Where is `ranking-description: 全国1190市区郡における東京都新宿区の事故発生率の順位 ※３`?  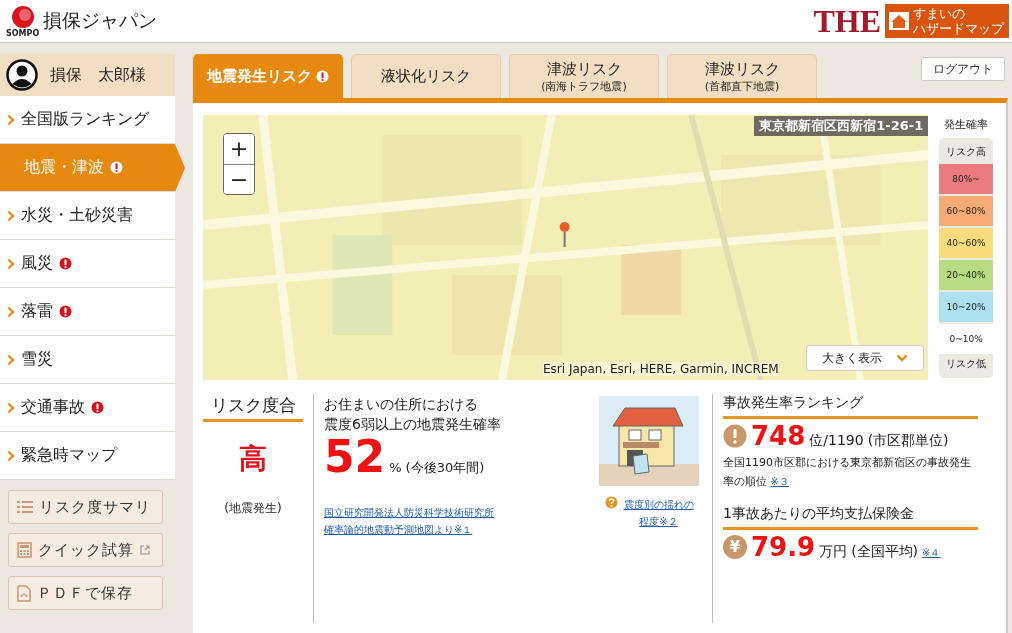
ranking-description: 全国1190市区郡における東京都新宿区の事故発生率の順位 ※３ is located at coordinates (847, 472).